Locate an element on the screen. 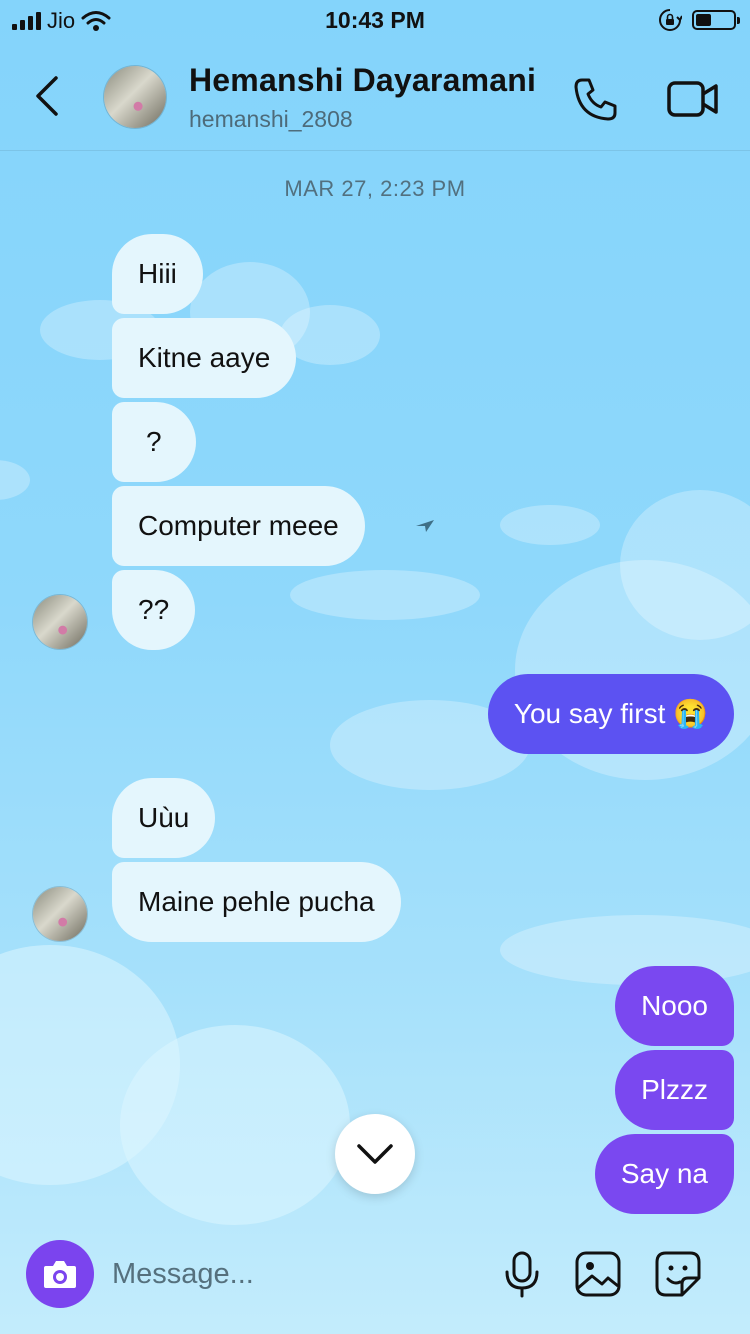 This screenshot has height=1334, width=750. message-bubble-incoming: Uùu is located at coordinates (164, 818).